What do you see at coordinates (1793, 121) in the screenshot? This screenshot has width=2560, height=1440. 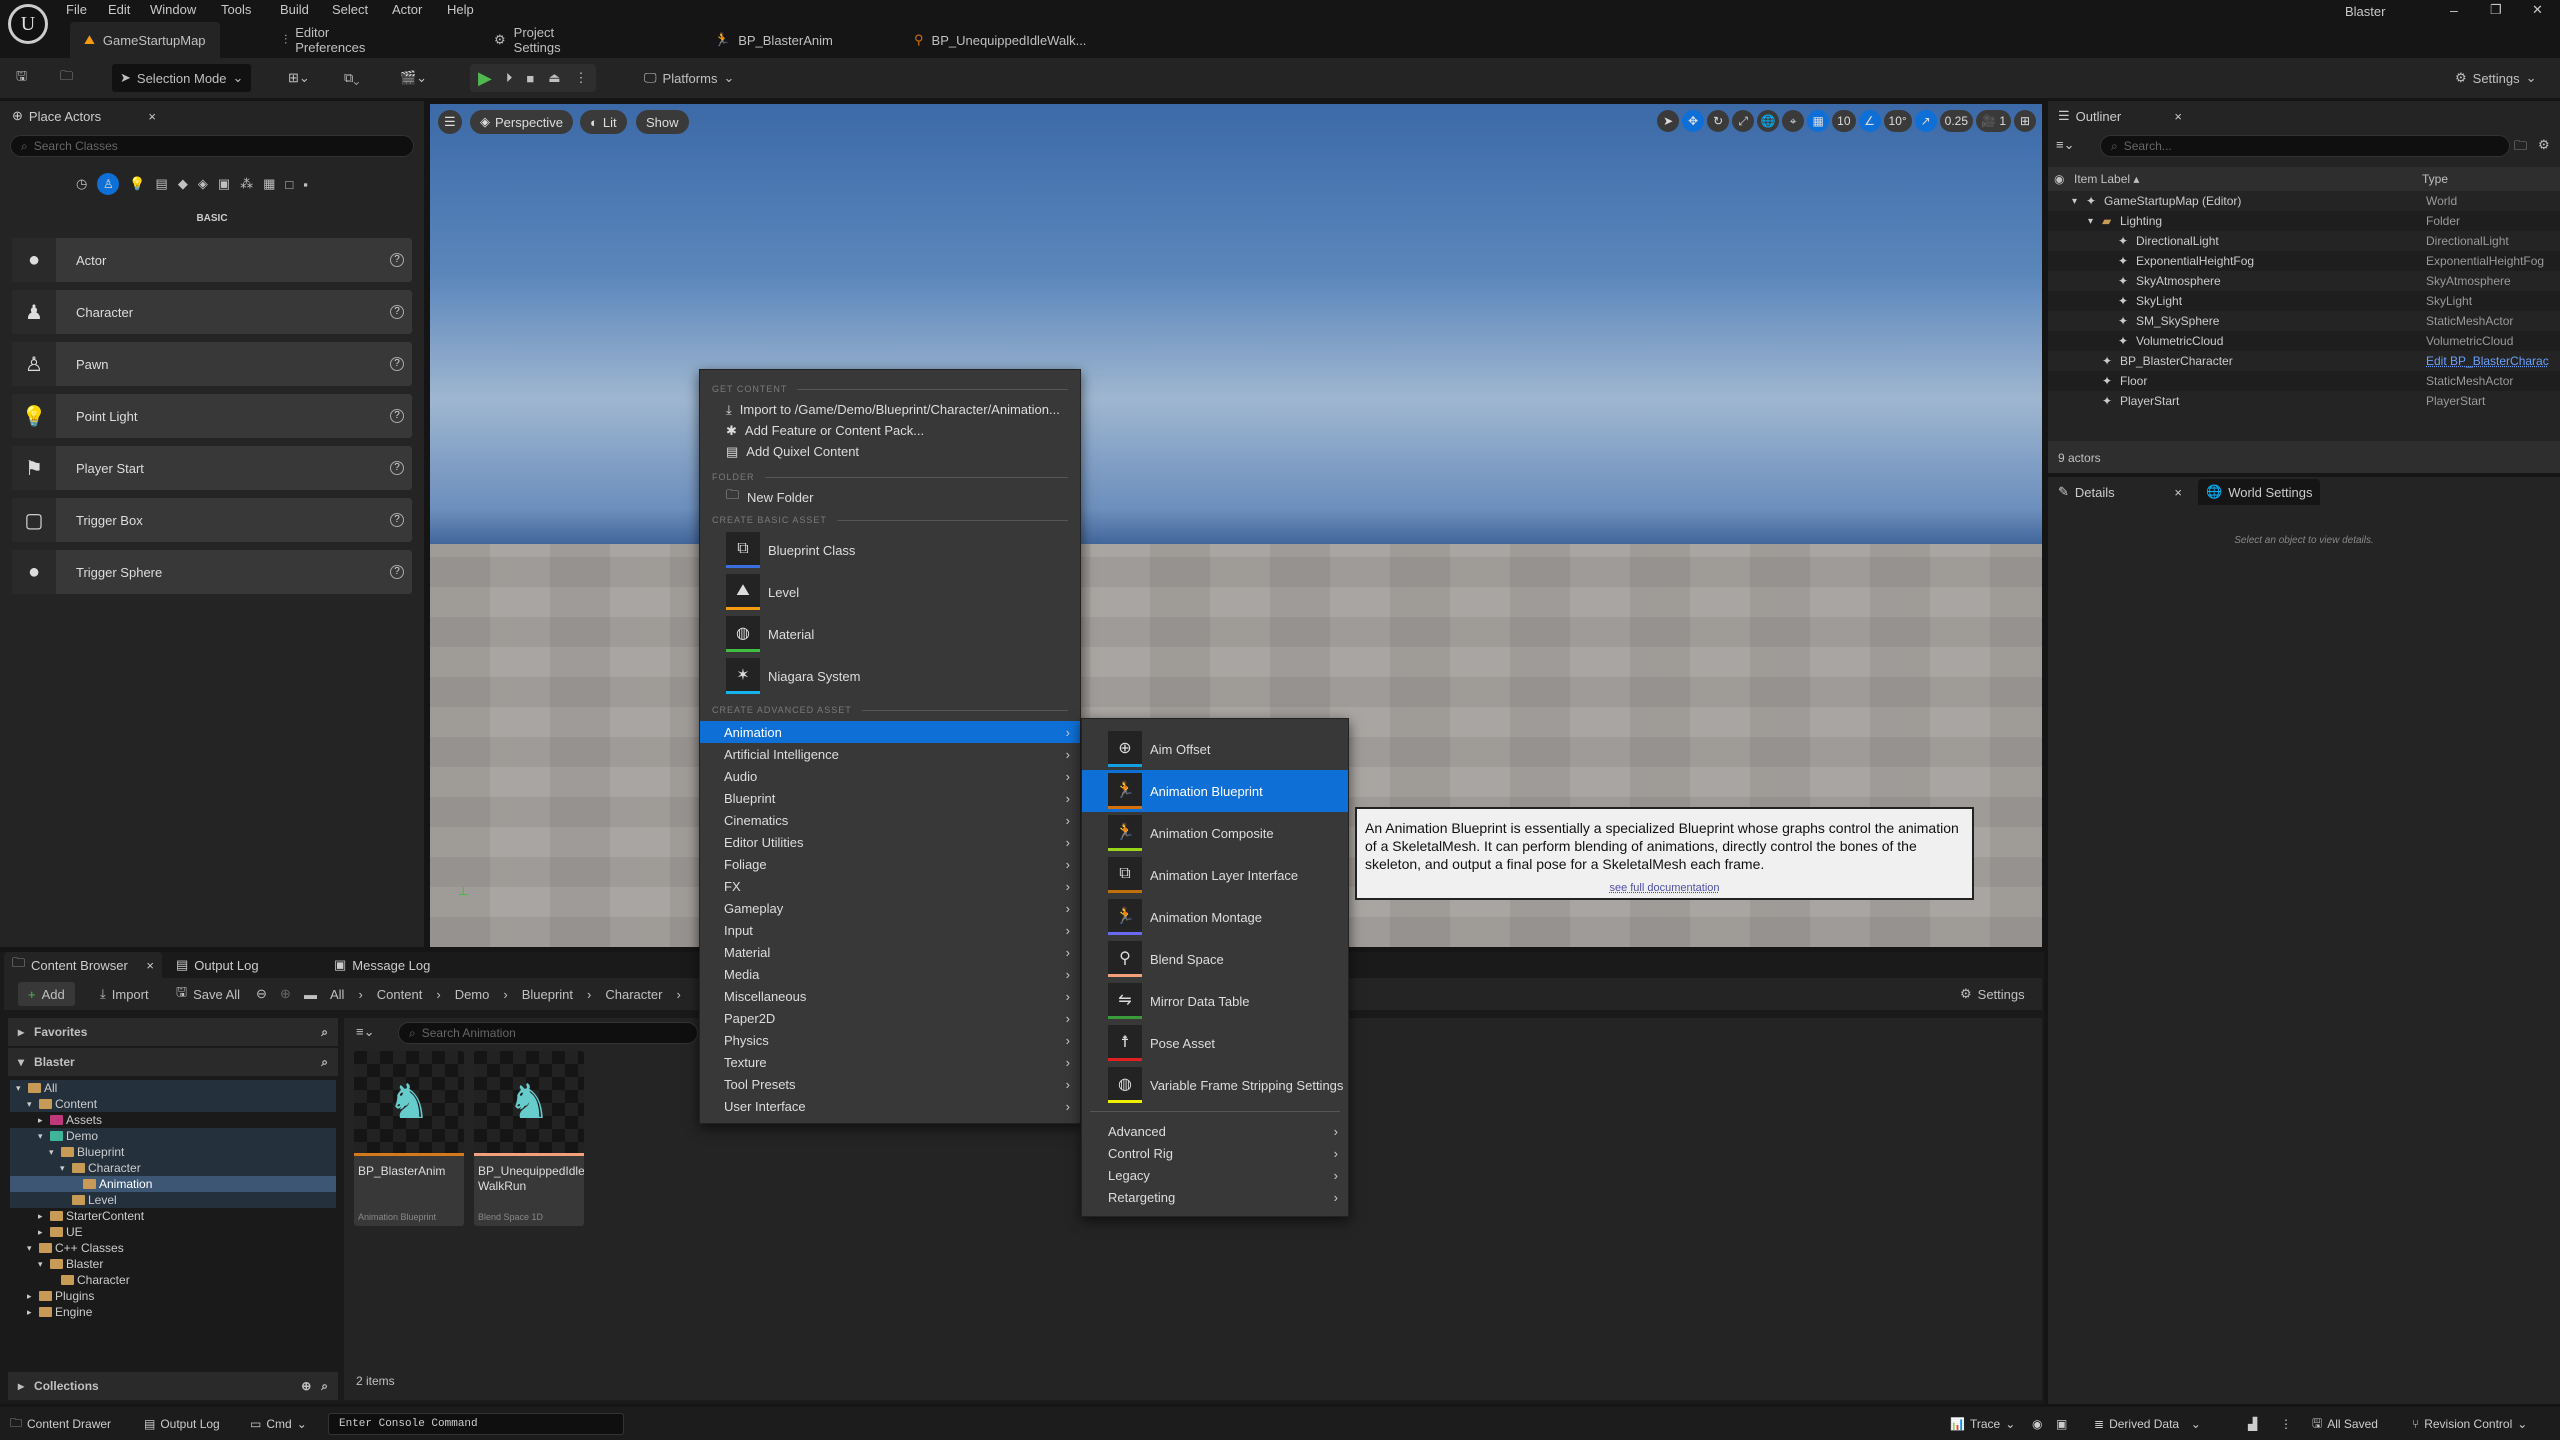 I see `surface-snap-icon: ⌖` at bounding box center [1793, 121].